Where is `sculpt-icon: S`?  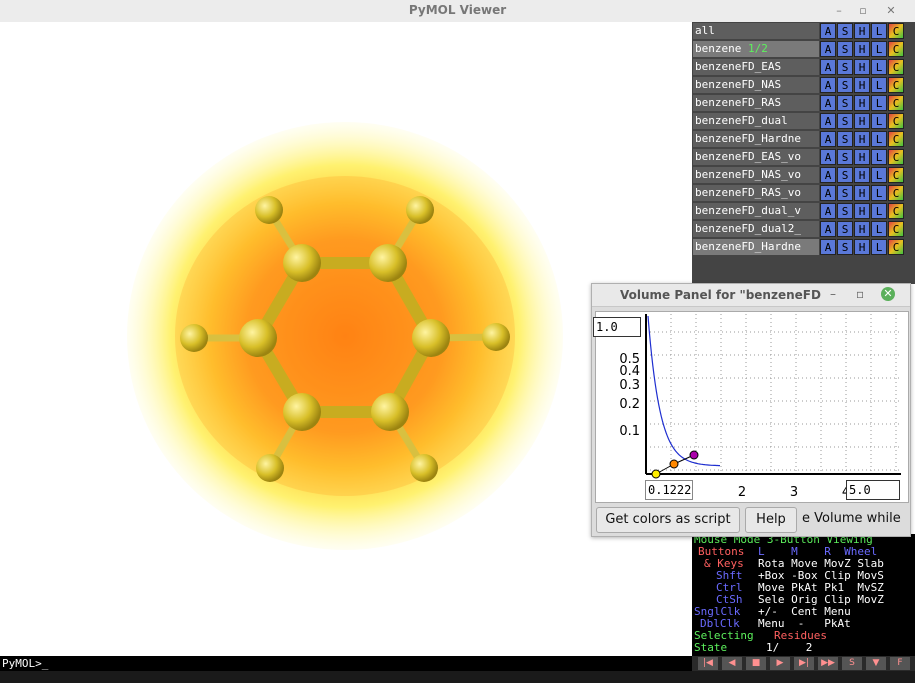 sculpt-icon: S is located at coordinates (852, 663).